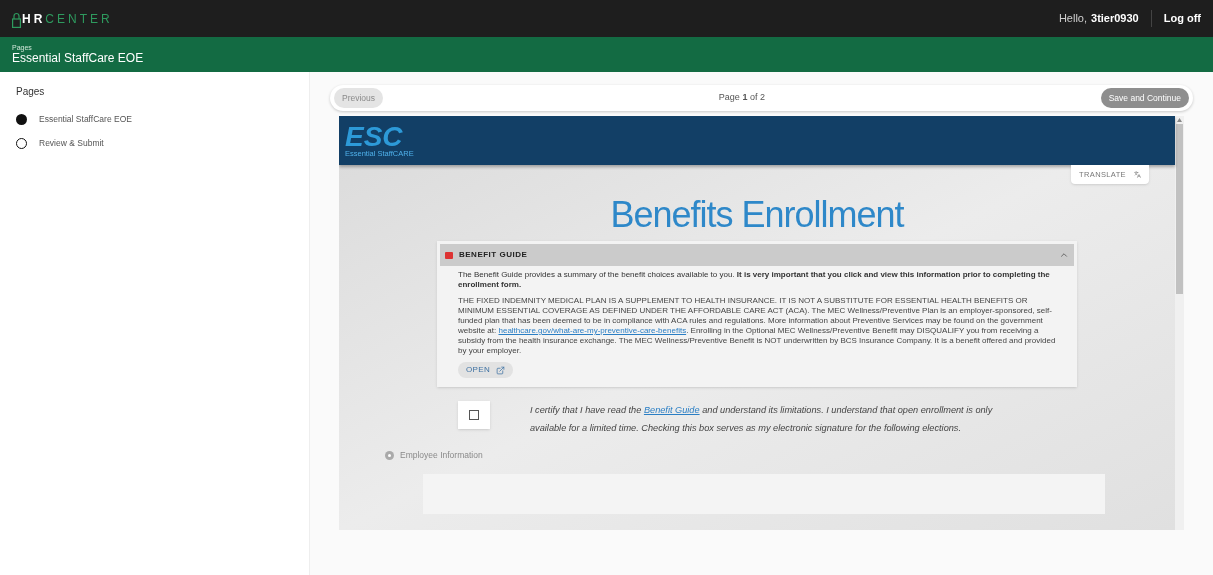 Image resolution: width=1213 pixels, height=575 pixels. Describe the element at coordinates (501, 370) in the screenshot. I see `external-link-icon` at that location.